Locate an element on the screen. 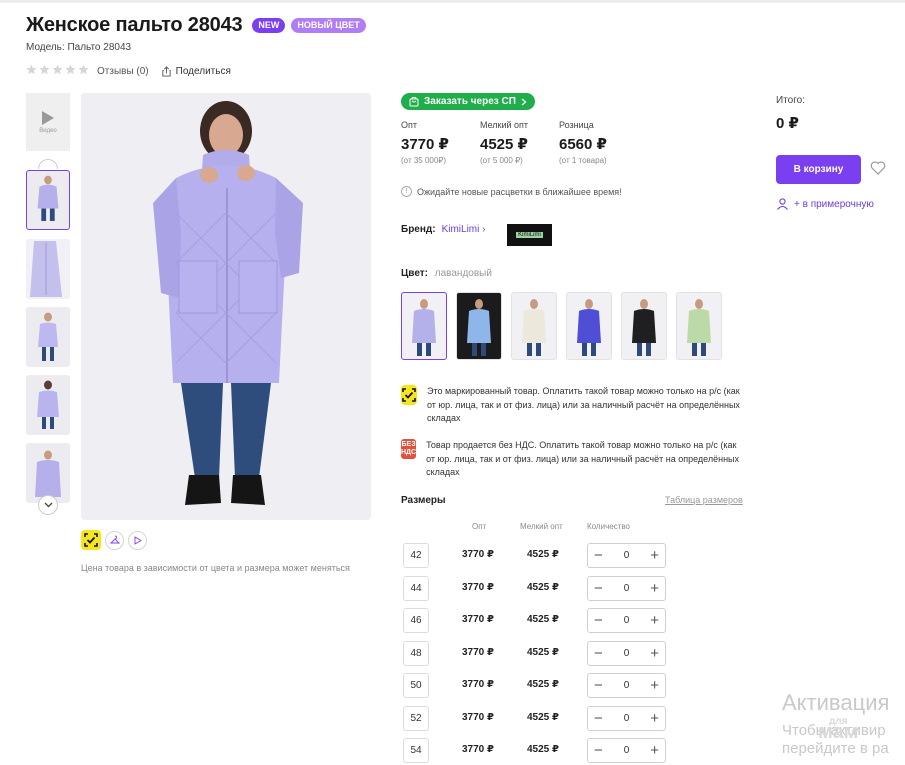  no-vat-icon: БЕЗ НДС is located at coordinates (409, 449).